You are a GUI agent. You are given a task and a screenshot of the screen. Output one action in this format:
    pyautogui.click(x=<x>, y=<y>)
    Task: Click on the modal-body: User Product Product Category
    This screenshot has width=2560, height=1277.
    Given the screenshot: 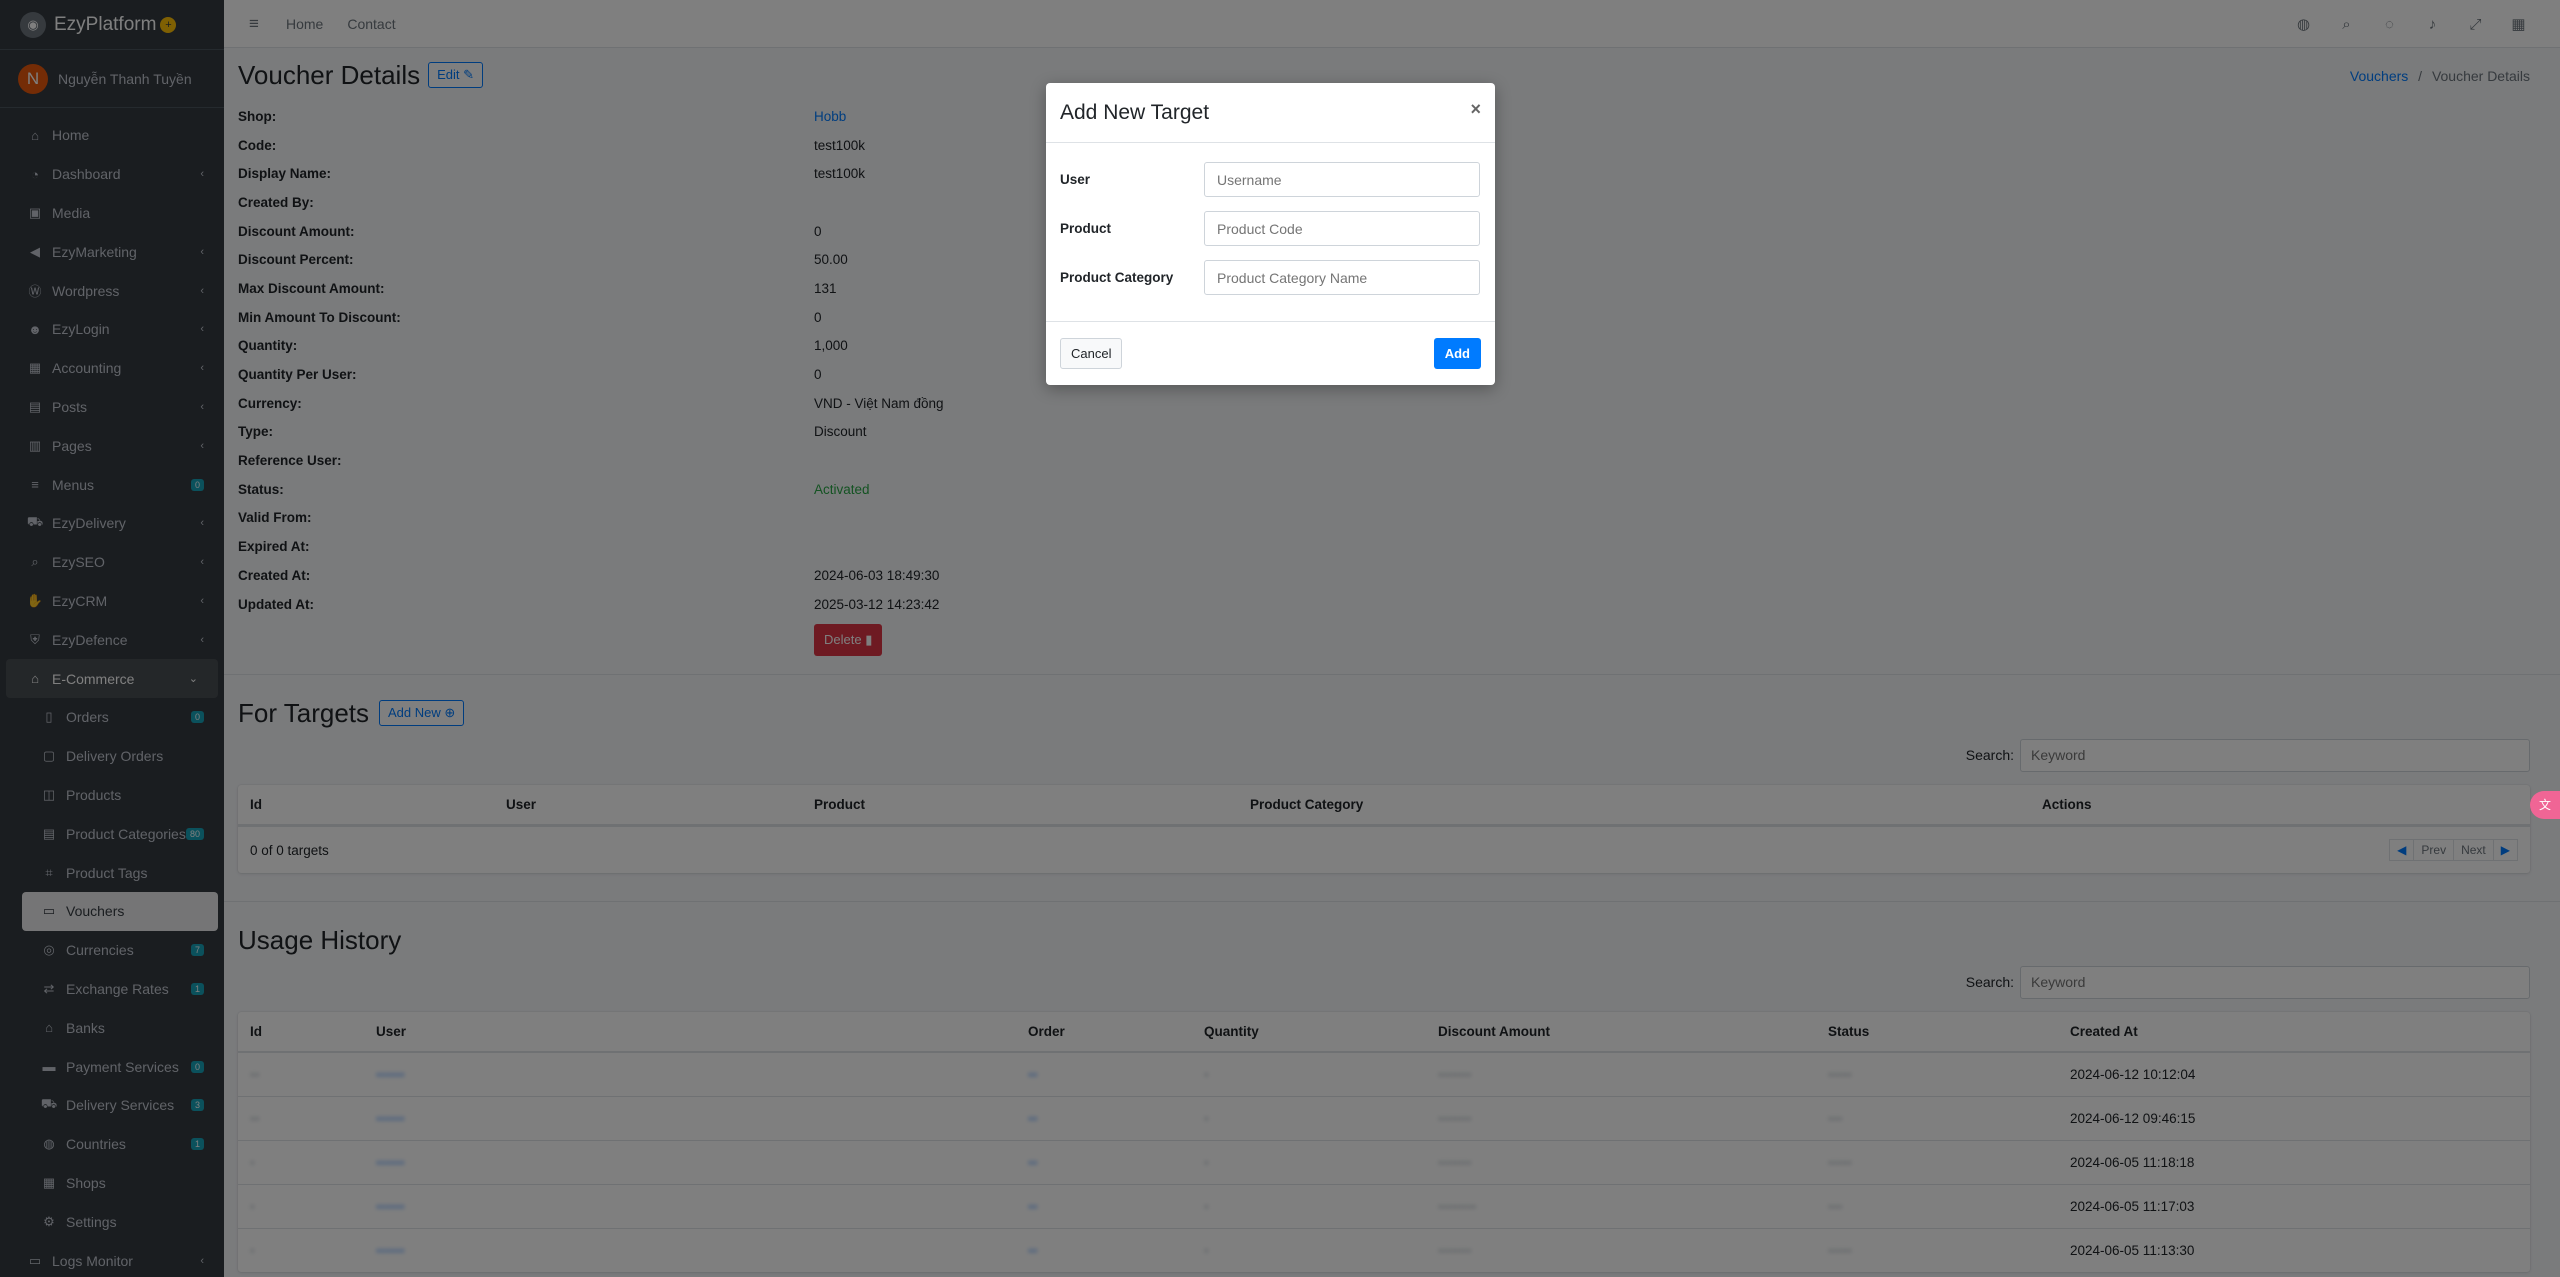 What is the action you would take?
    pyautogui.click(x=1270, y=232)
    